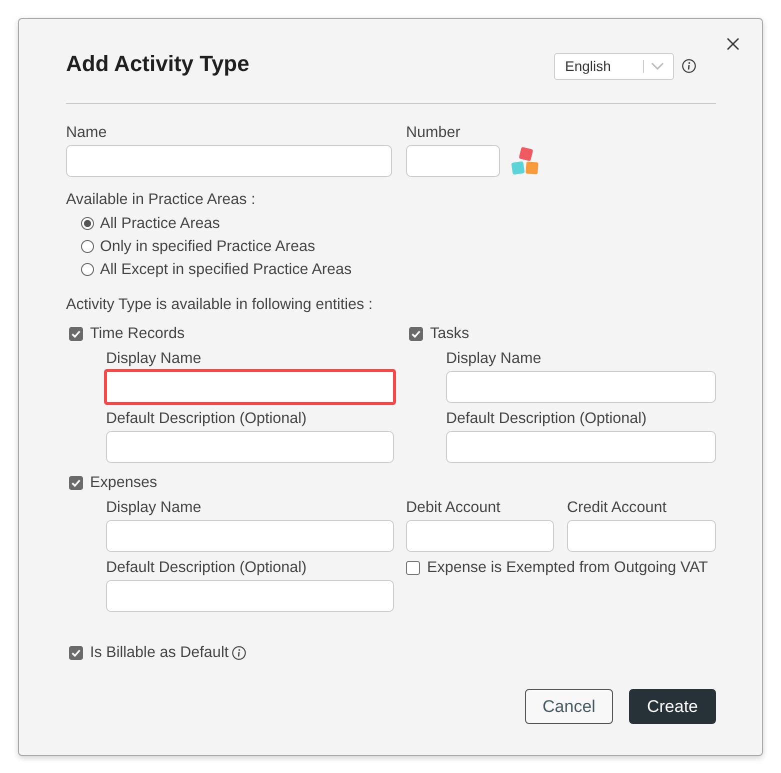 The image size is (781, 773). Describe the element at coordinates (657, 66) in the screenshot. I see `chevron-down-icon` at that location.